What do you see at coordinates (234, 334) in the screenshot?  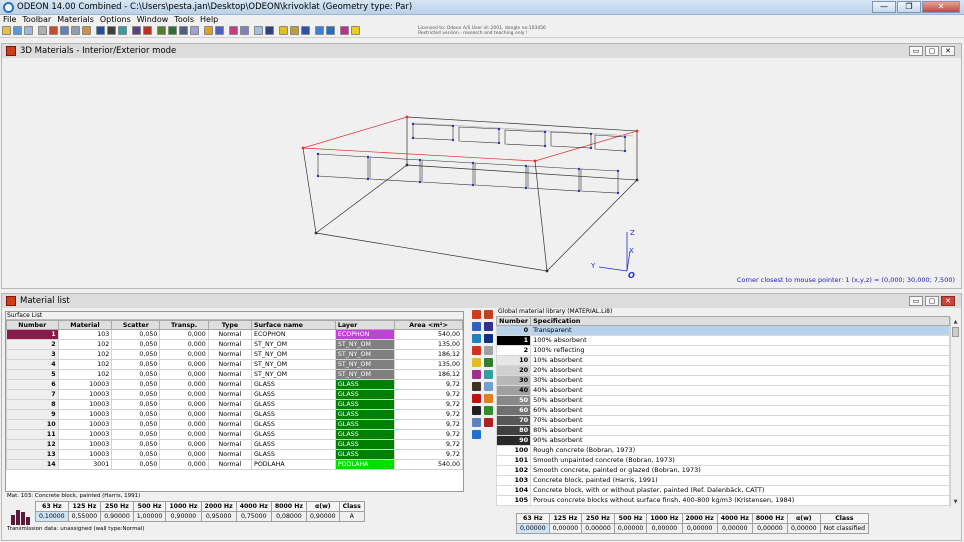 I see `table-row: 1 103 0,050 0,000 Normal ECOPHON ECOPHON 540,00` at bounding box center [234, 334].